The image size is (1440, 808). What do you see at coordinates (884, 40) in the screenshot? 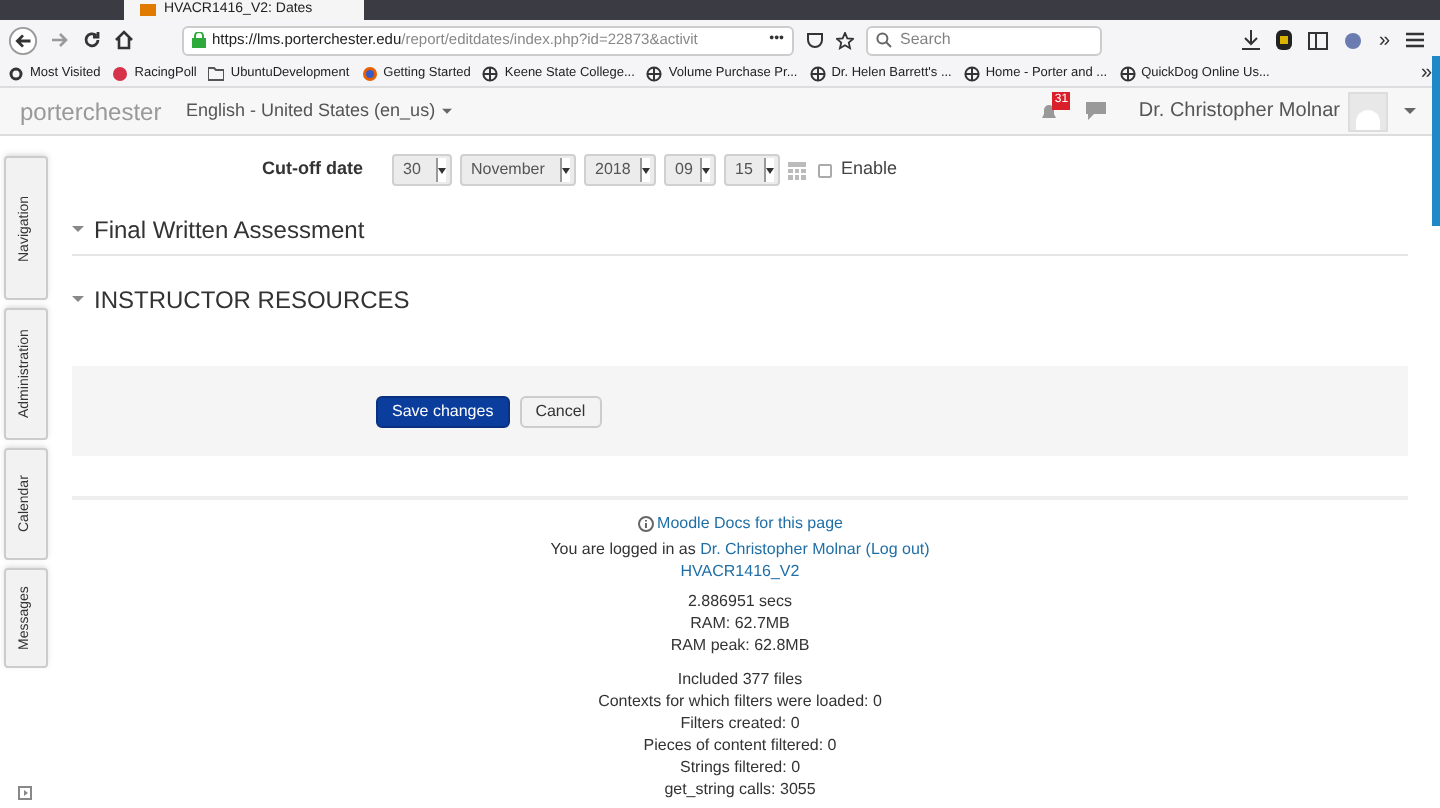
I see `search-icon` at bounding box center [884, 40].